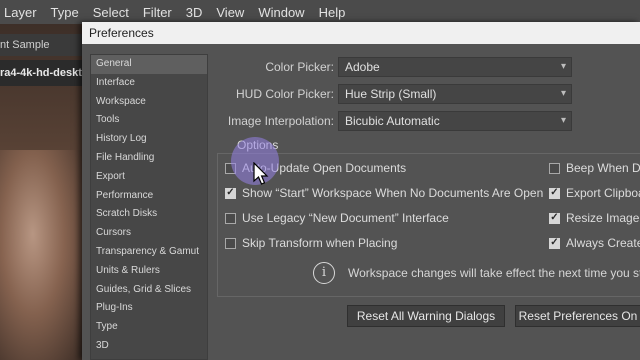 Image resolution: width=640 pixels, height=360 pixels. Describe the element at coordinates (603, 168) in the screenshot. I see `beep-label: Beep When Do` at that location.